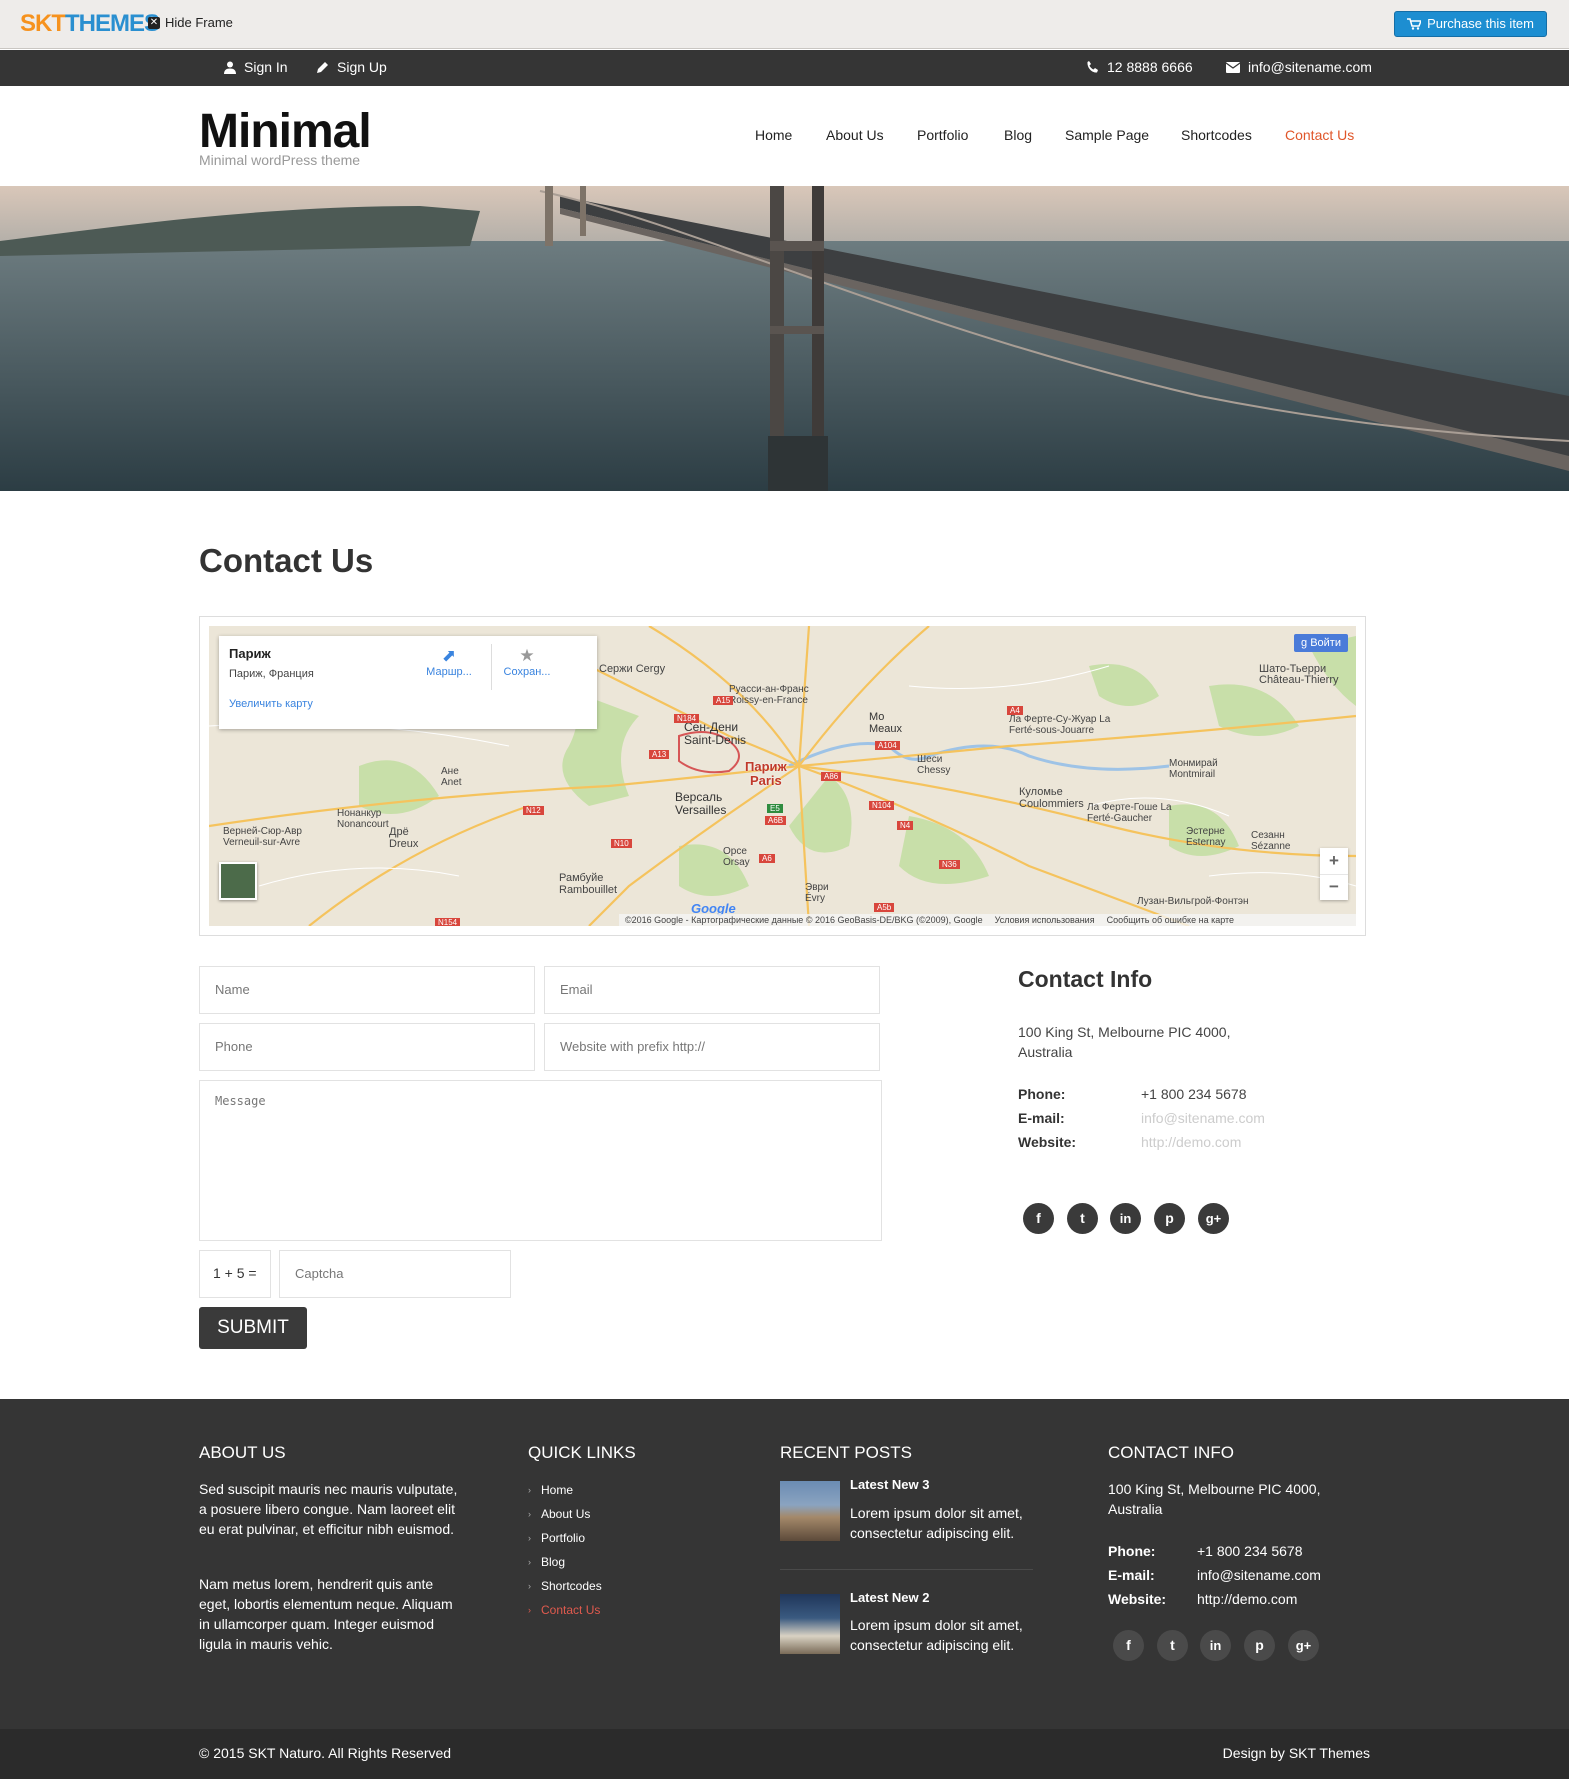  I want to click on road-shield: A6, so click(767, 858).